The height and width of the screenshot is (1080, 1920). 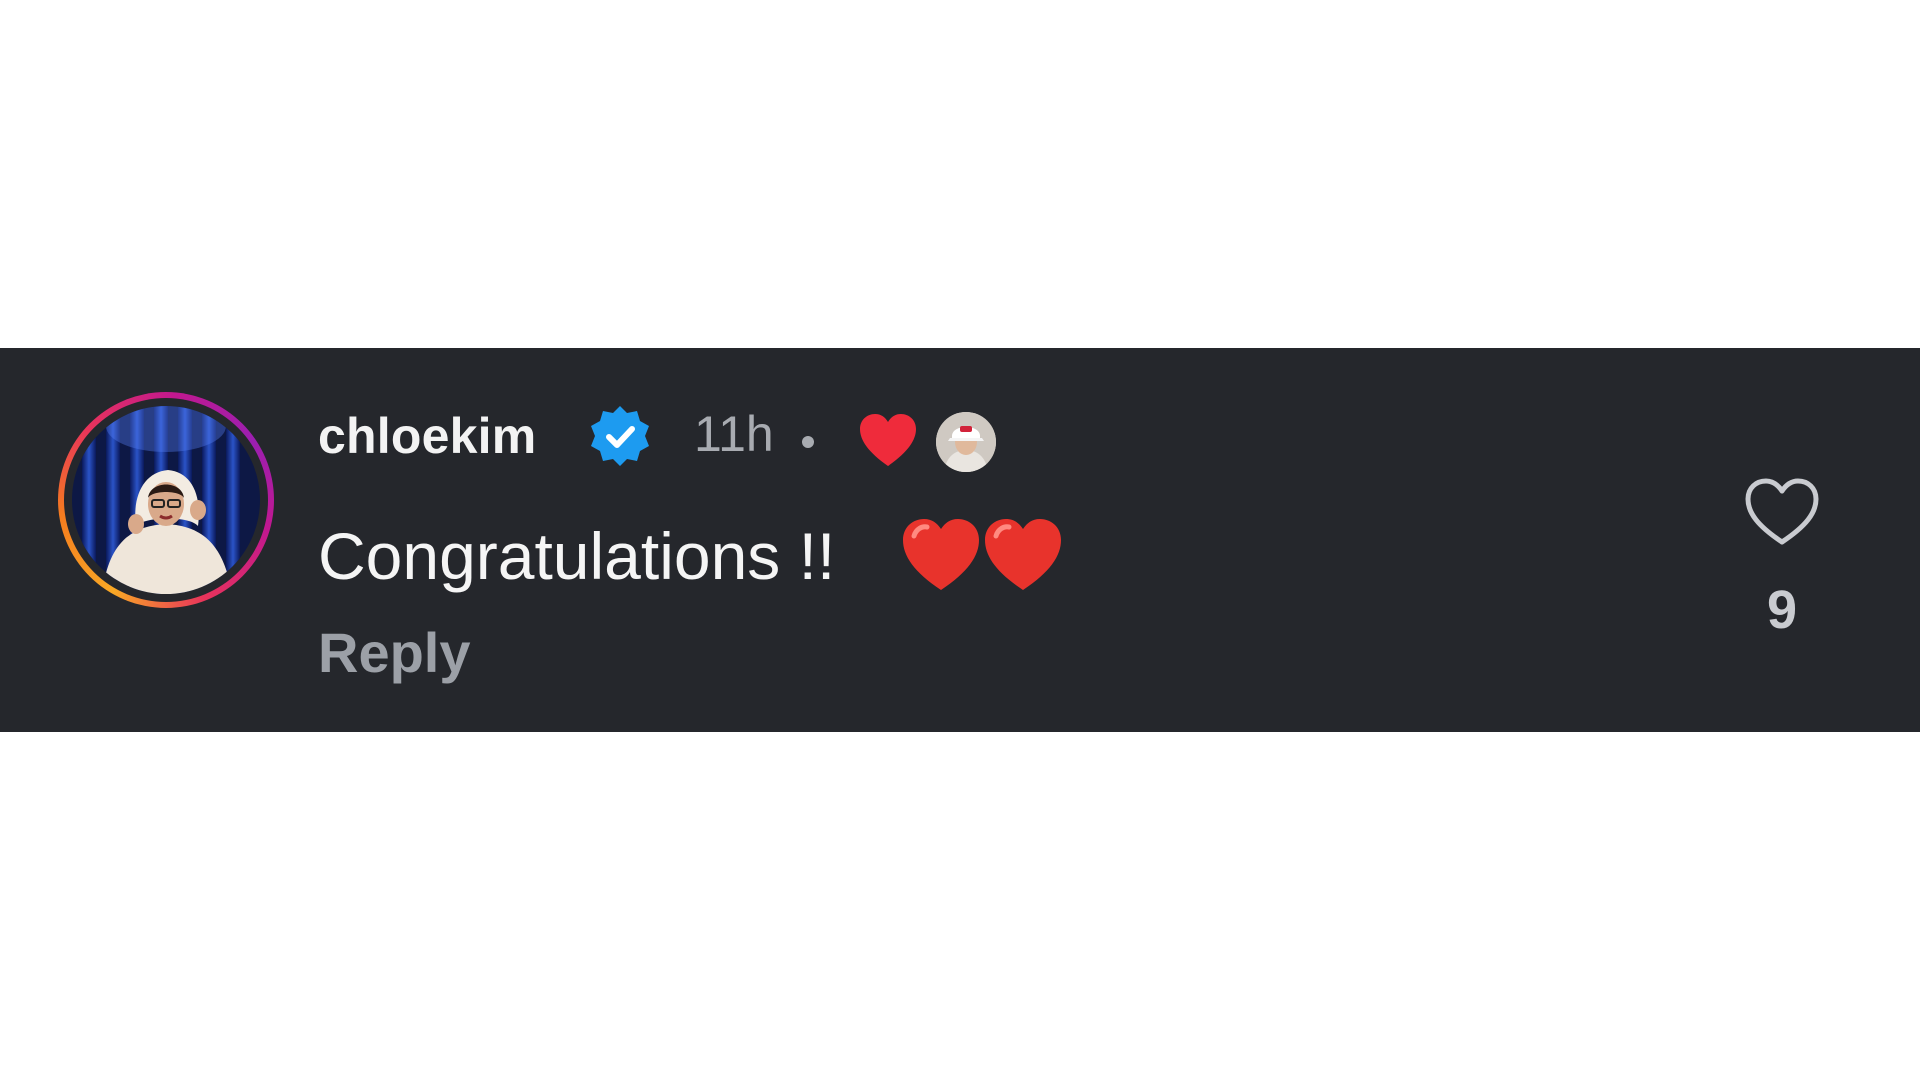 I want to click on emoji-hearts, so click(x=982, y=554).